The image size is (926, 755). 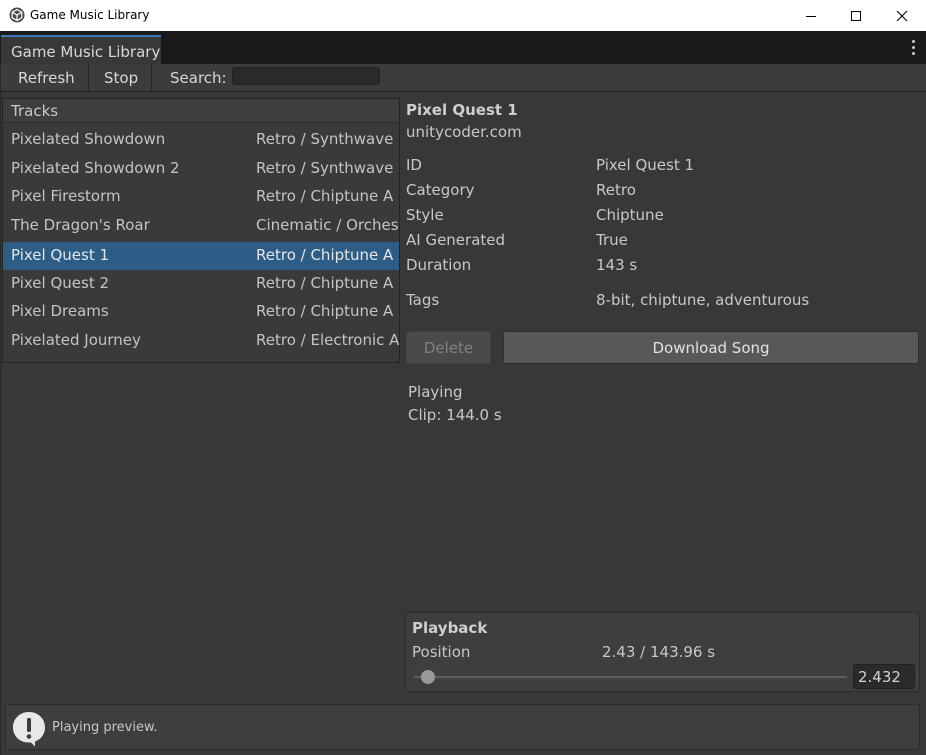 I want to click on field-label-duration: Duration, so click(x=439, y=265).